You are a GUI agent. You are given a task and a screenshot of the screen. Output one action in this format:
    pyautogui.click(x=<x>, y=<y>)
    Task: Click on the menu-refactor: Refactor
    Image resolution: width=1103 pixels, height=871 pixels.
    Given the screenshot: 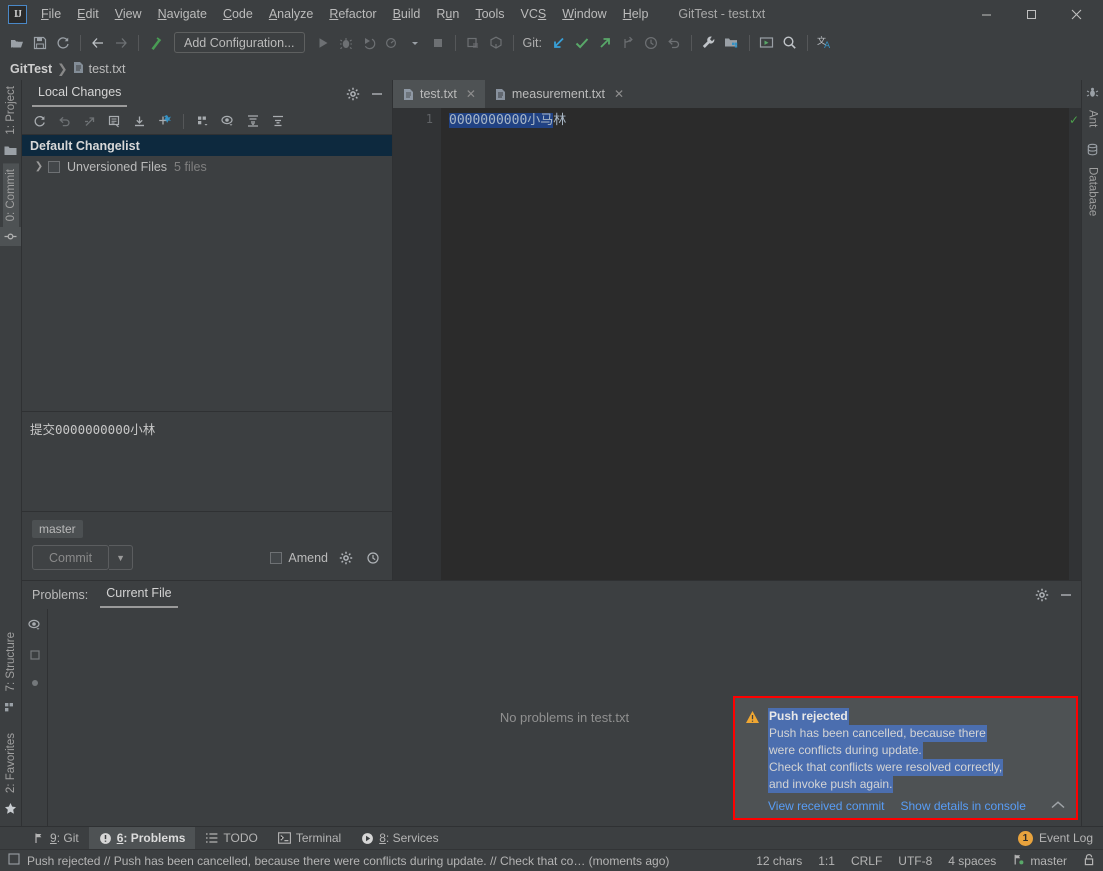 What is the action you would take?
    pyautogui.click(x=352, y=14)
    